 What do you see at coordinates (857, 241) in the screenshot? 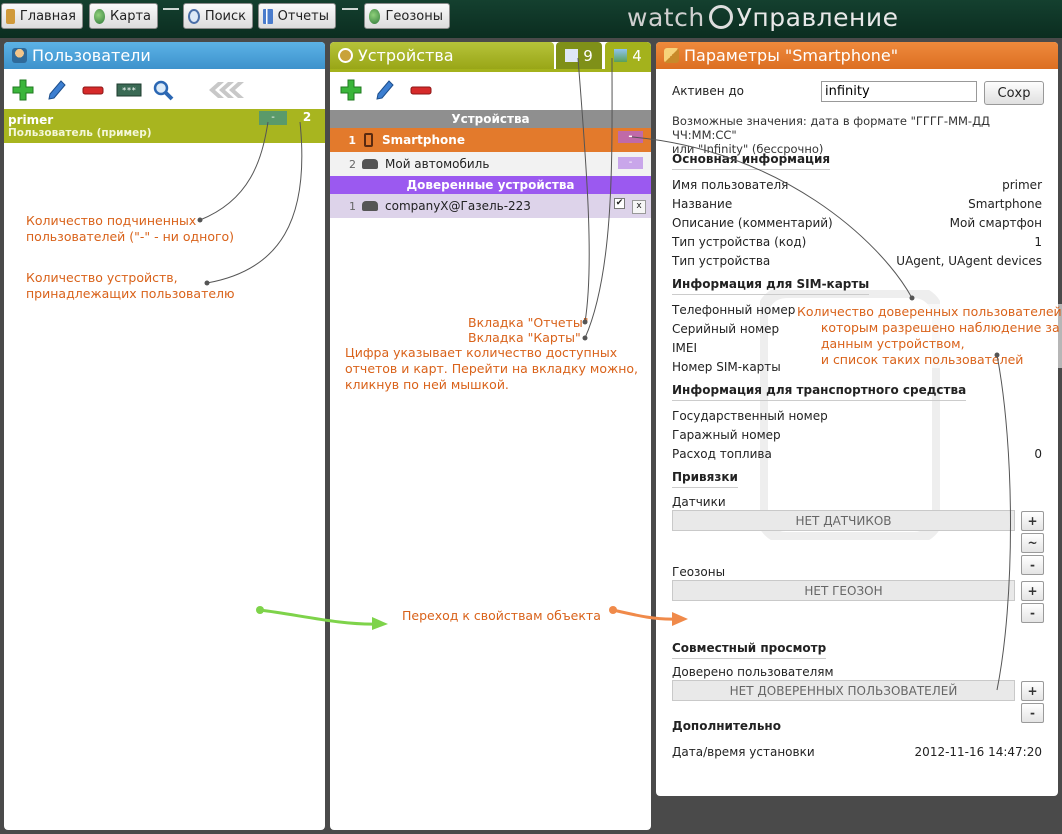
I see `param-row: Тип устройства (код) 1` at bounding box center [857, 241].